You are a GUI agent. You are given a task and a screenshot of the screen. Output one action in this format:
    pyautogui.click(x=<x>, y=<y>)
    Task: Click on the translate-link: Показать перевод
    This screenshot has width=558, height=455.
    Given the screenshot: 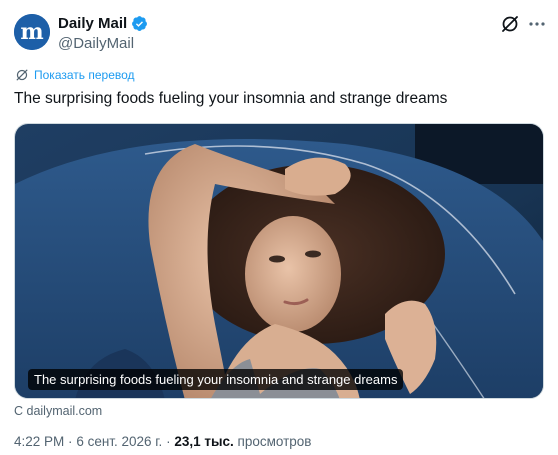 What is the action you would take?
    pyautogui.click(x=75, y=75)
    